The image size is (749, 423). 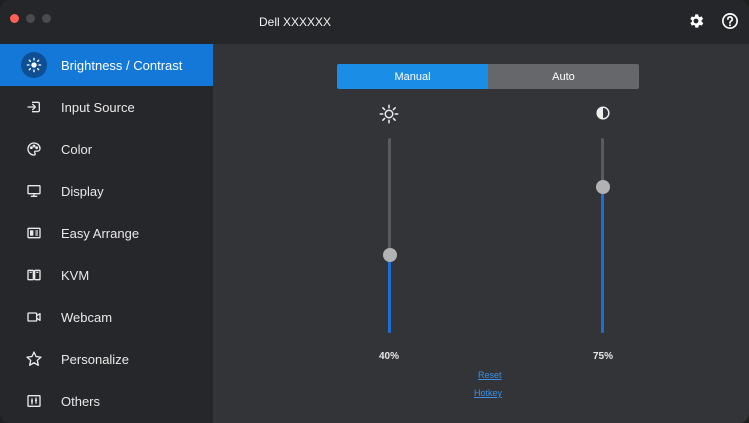 I want to click on title-bar: Dell XXXXXX, so click(x=374, y=22).